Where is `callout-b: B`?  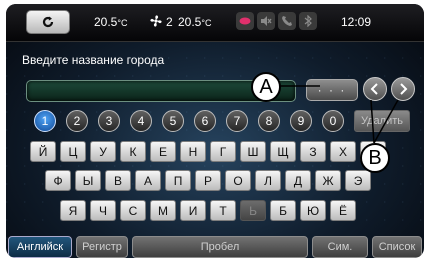
callout-b: B is located at coordinates (375, 158).